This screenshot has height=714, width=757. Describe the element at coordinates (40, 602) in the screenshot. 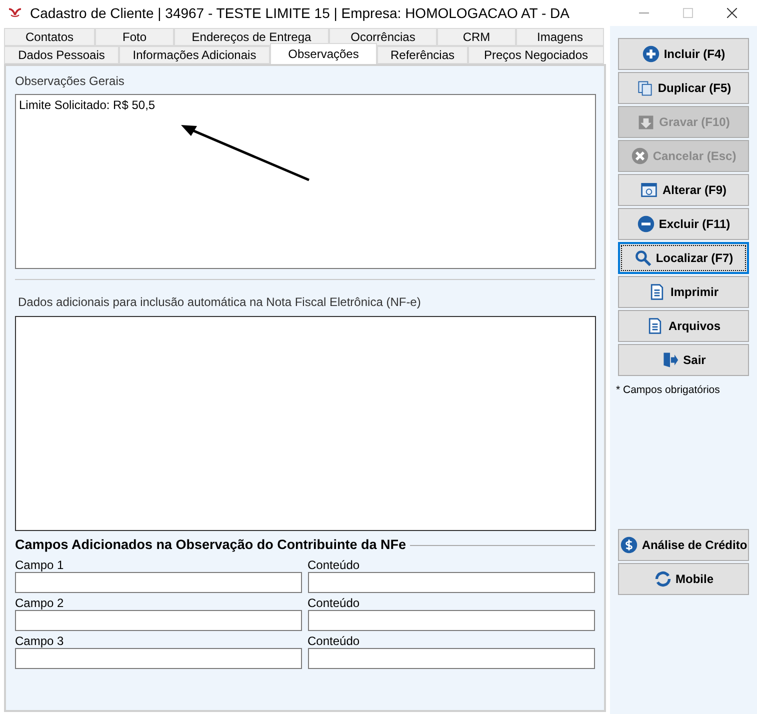

I see `field-label: Campo 2` at that location.